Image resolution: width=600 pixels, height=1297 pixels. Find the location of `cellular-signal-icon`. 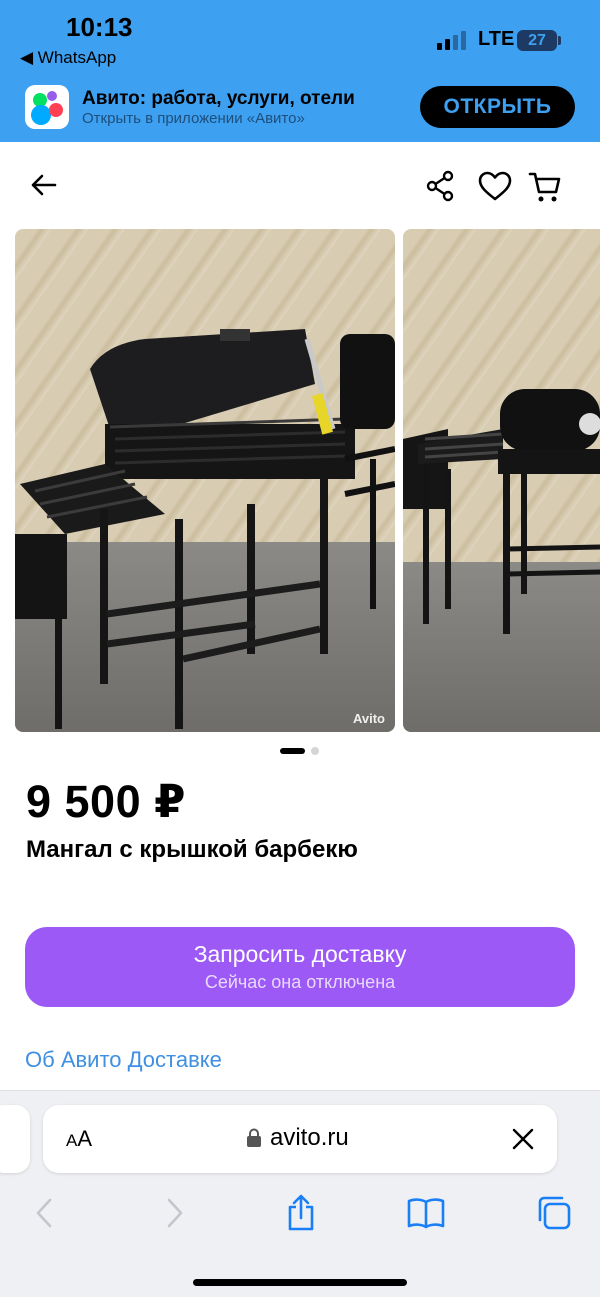

cellular-signal-icon is located at coordinates (451, 40).